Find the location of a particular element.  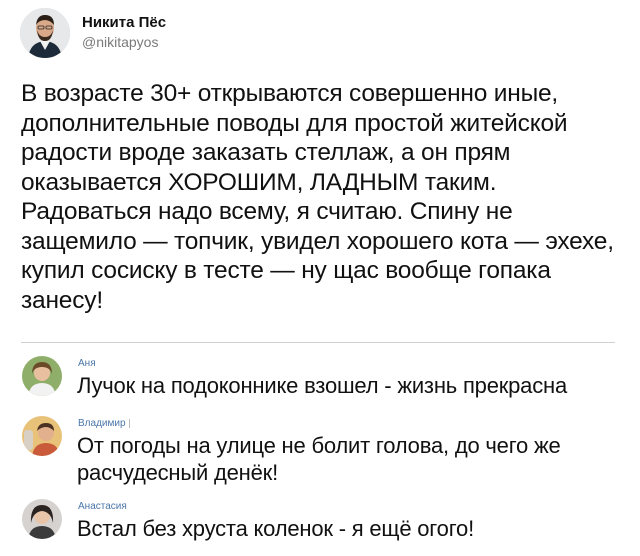

divider is located at coordinates (318, 342).